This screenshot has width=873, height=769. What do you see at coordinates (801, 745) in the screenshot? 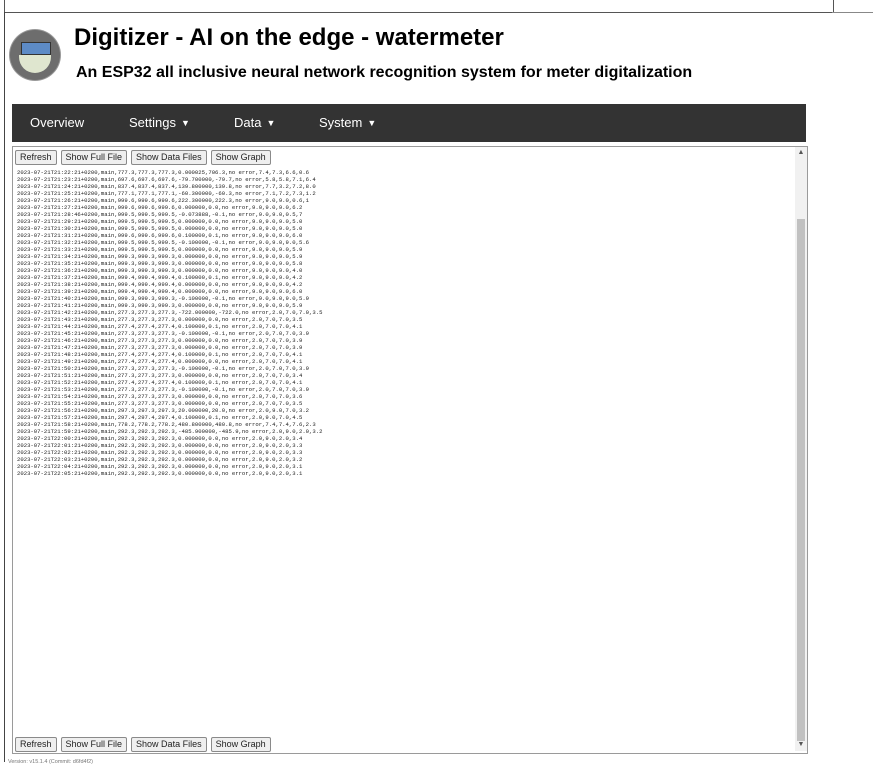
I see `scroll-down-arrow-icon: ▼` at bounding box center [801, 745].